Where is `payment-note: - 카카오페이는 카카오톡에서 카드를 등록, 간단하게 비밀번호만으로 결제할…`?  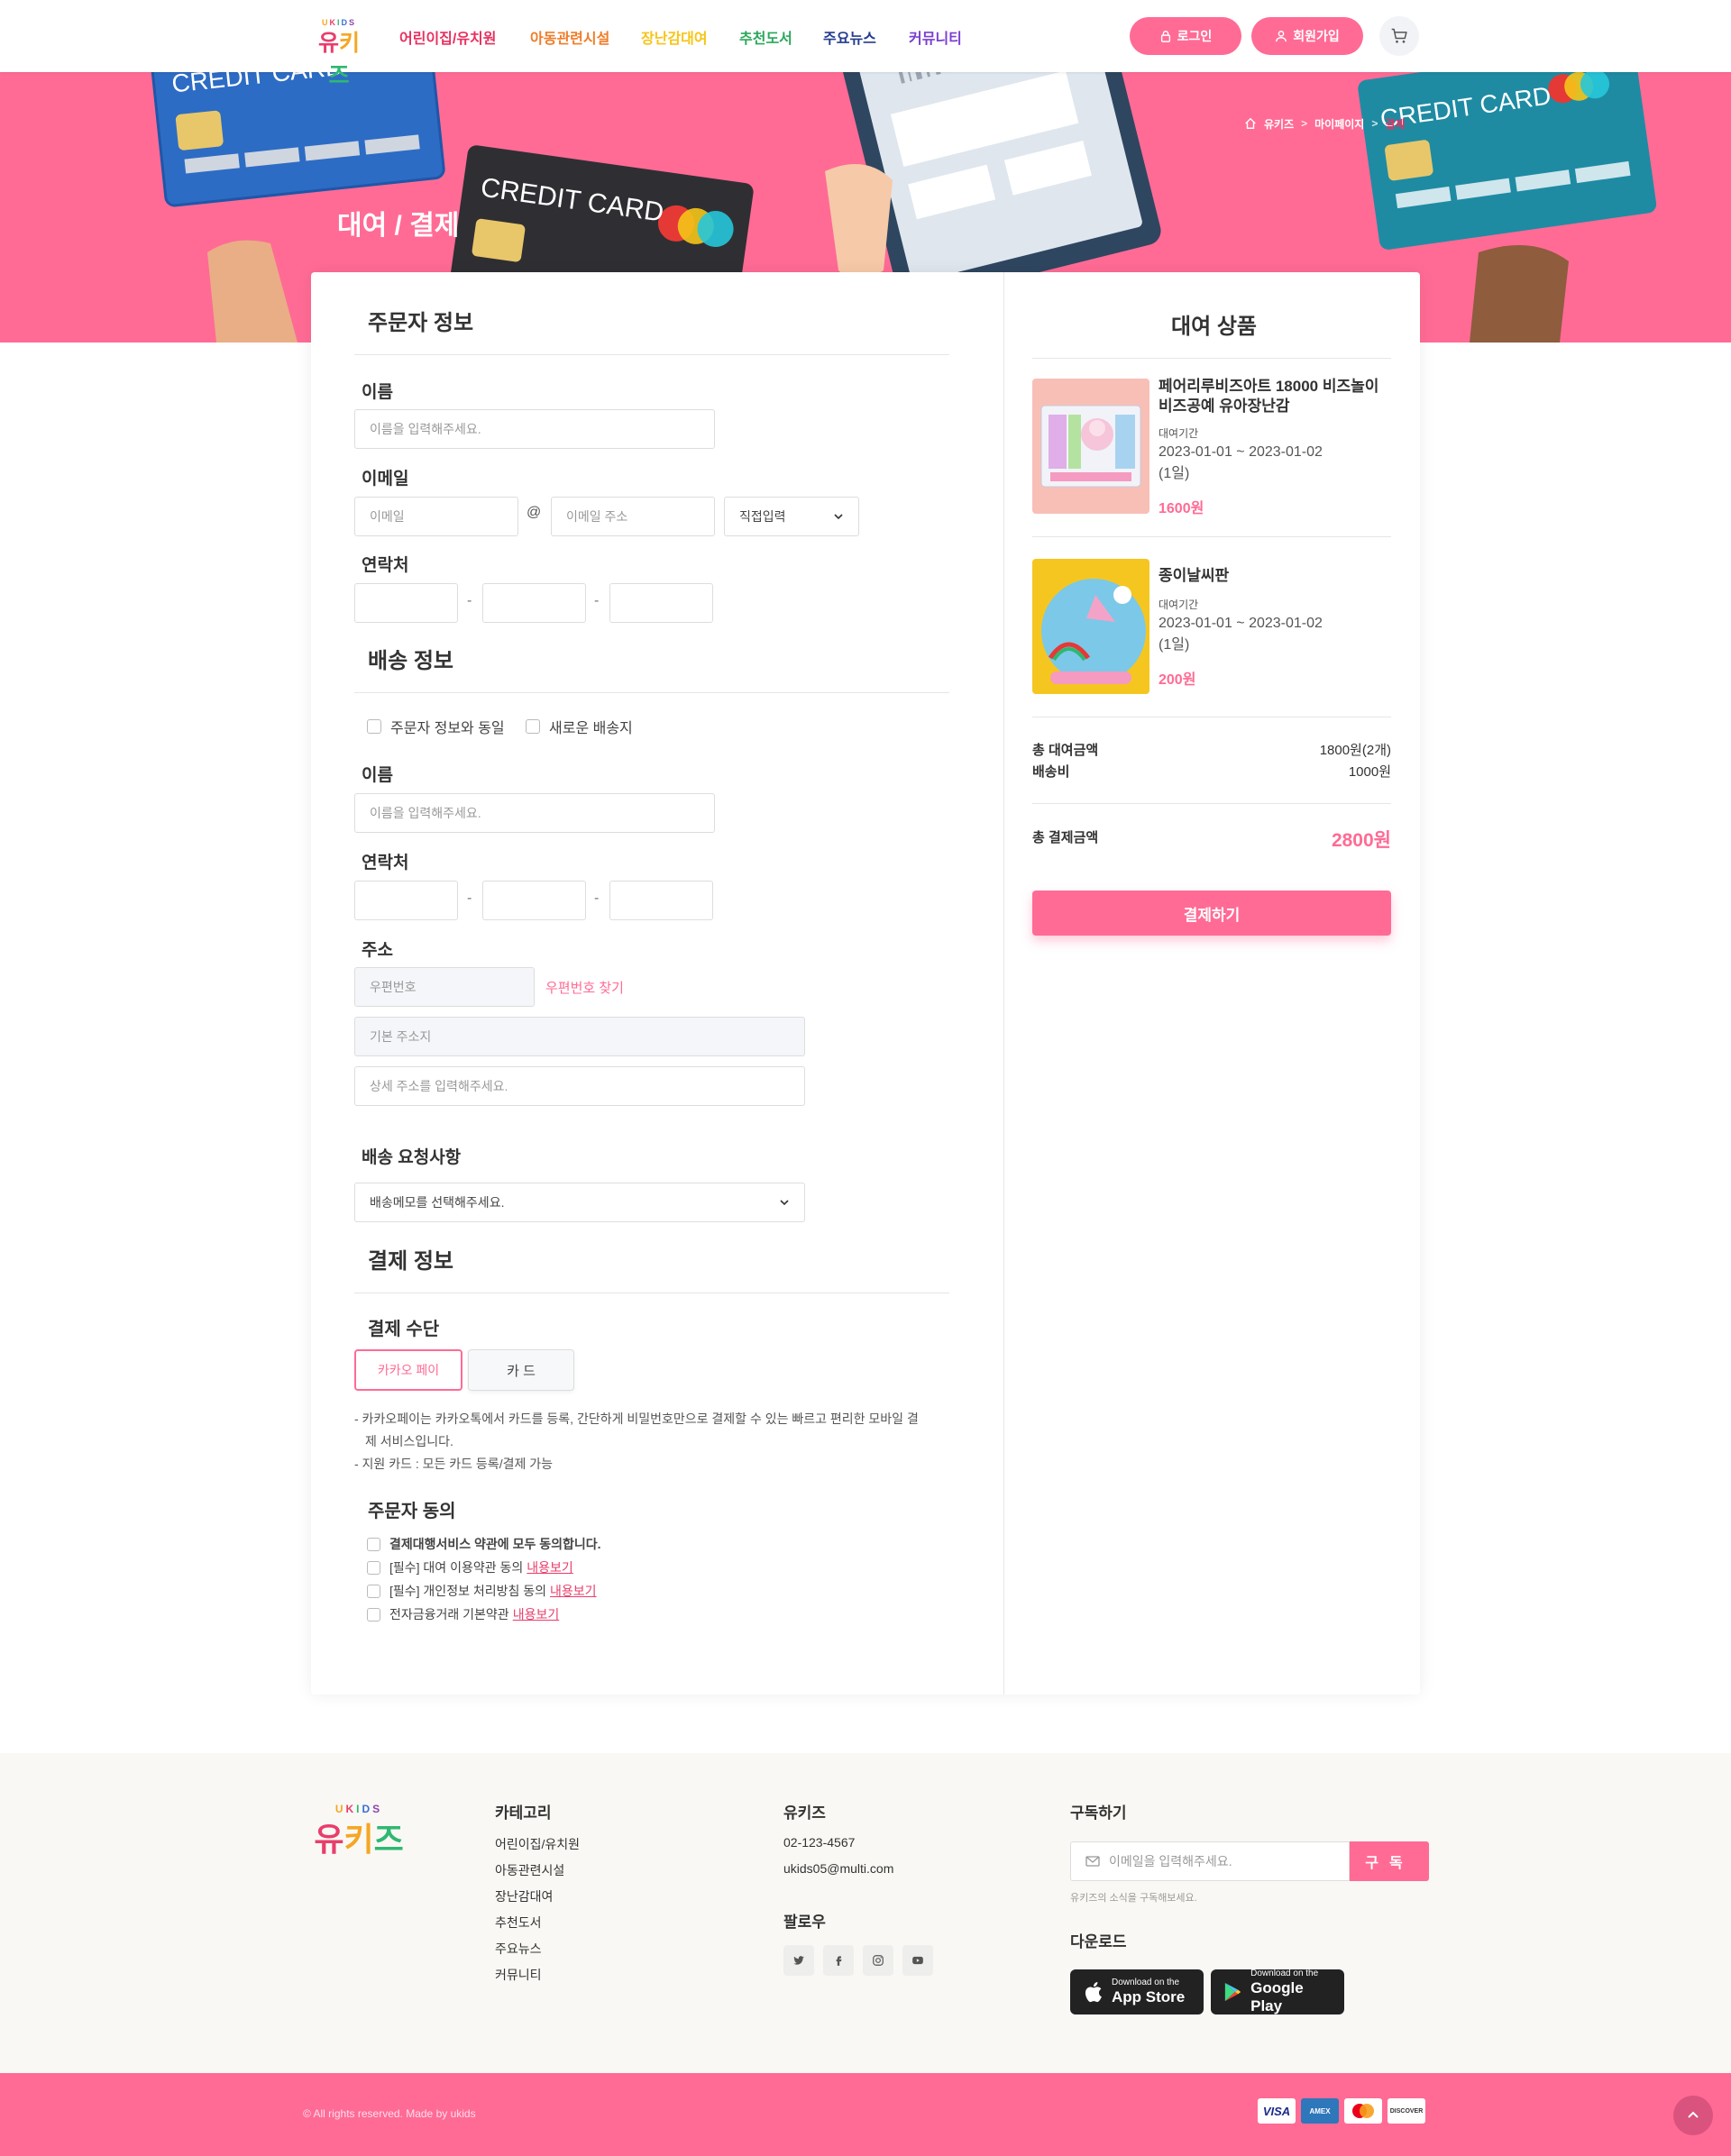 payment-note: - 카카오페이는 카카오톡에서 카드를 등록, 간단하게 비밀번호만으로 결제할… is located at coordinates (660, 1441).